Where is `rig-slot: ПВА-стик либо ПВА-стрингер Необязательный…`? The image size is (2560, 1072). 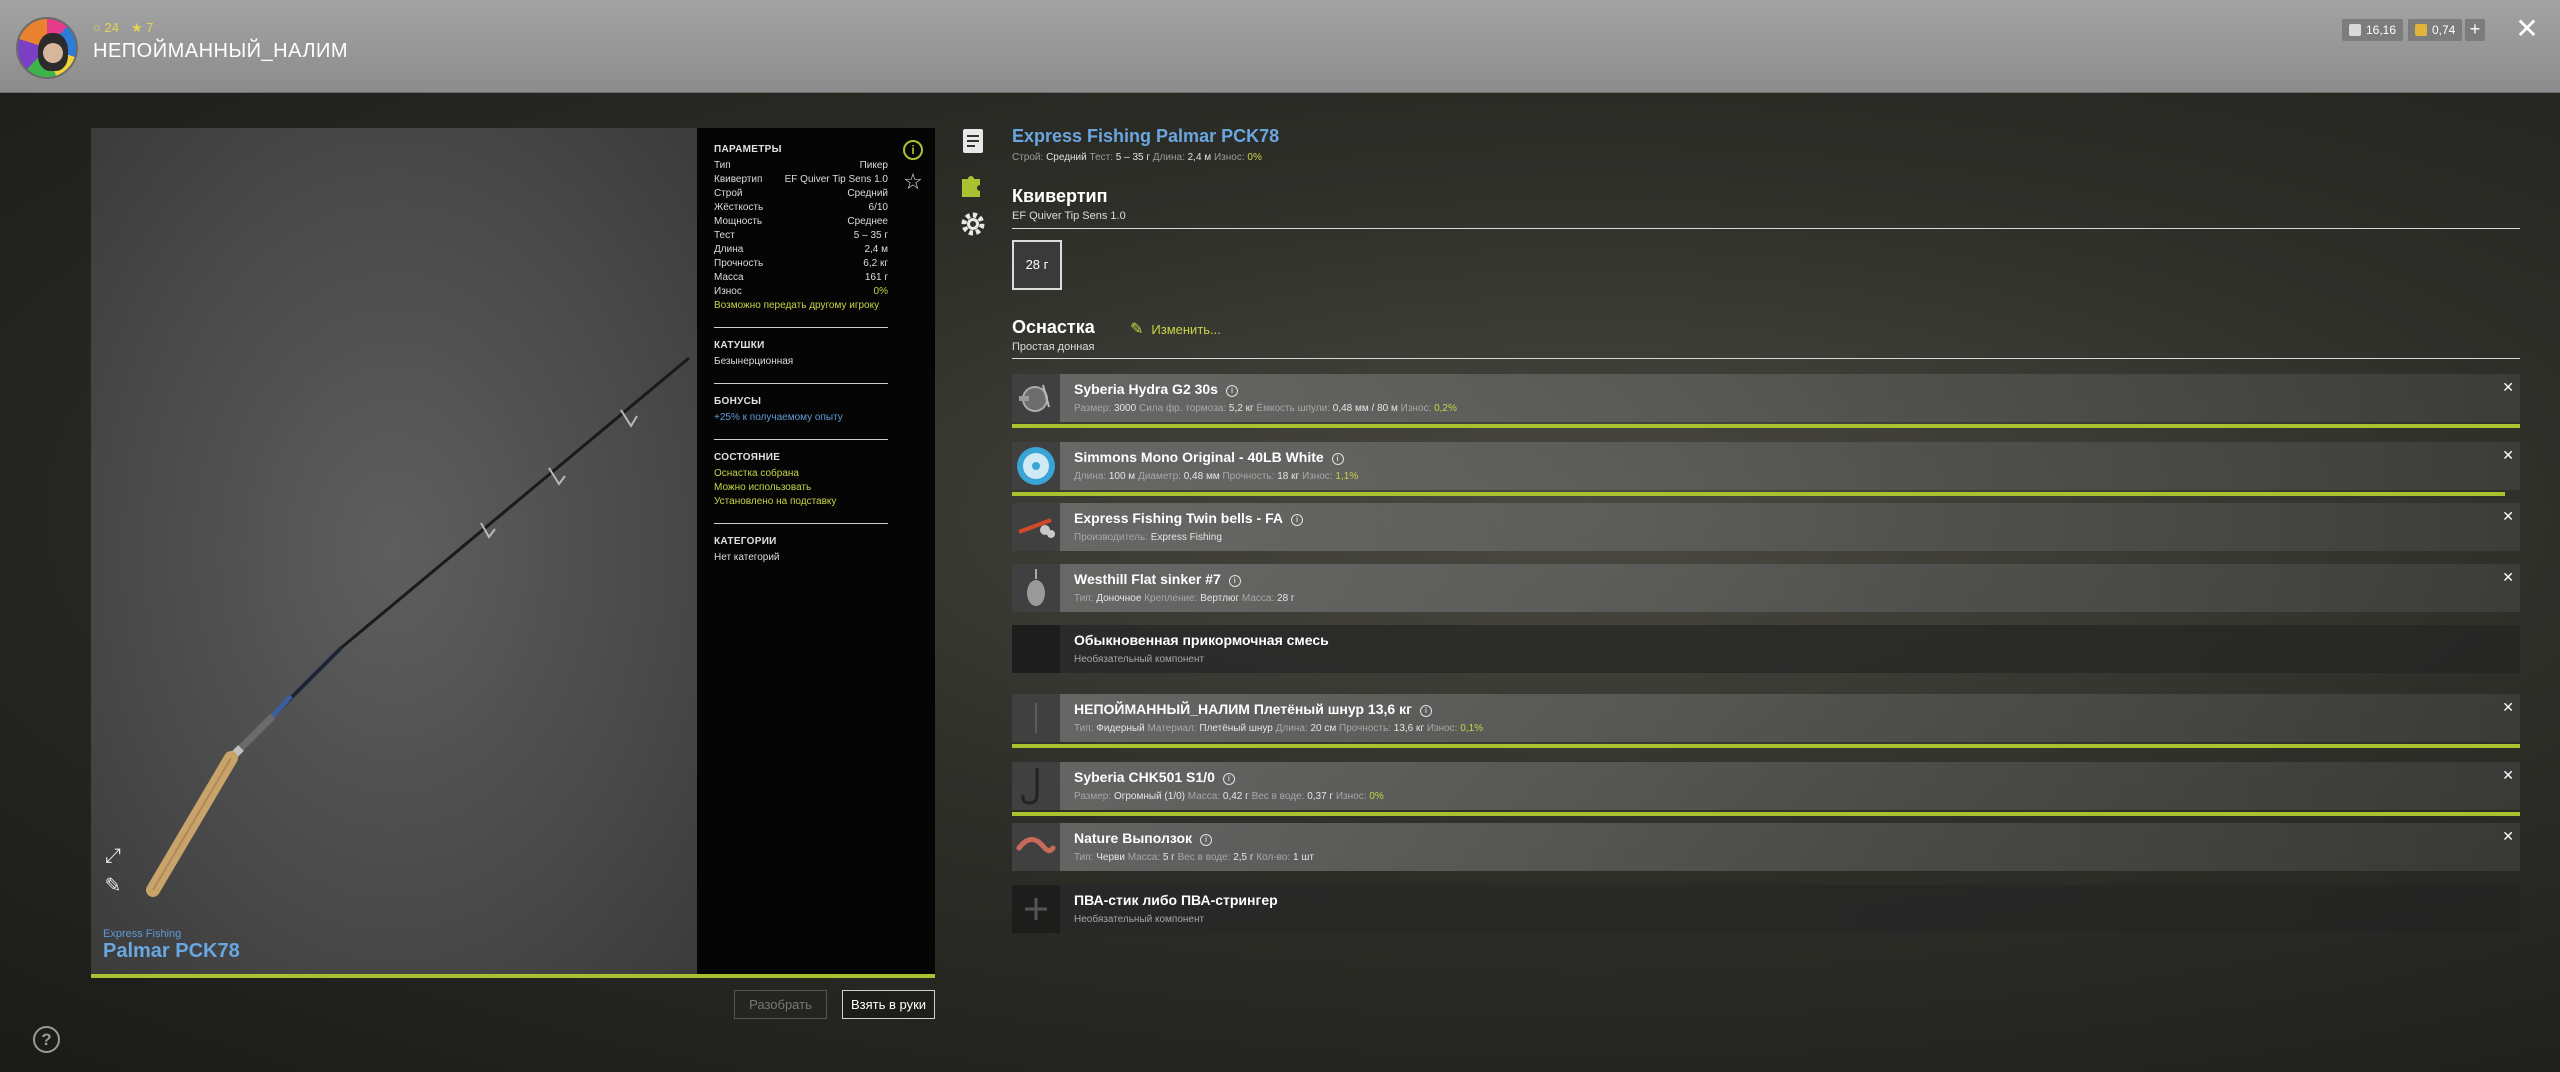 rig-slot: ПВА-стик либо ПВА-стрингер Необязательный… is located at coordinates (1766, 909).